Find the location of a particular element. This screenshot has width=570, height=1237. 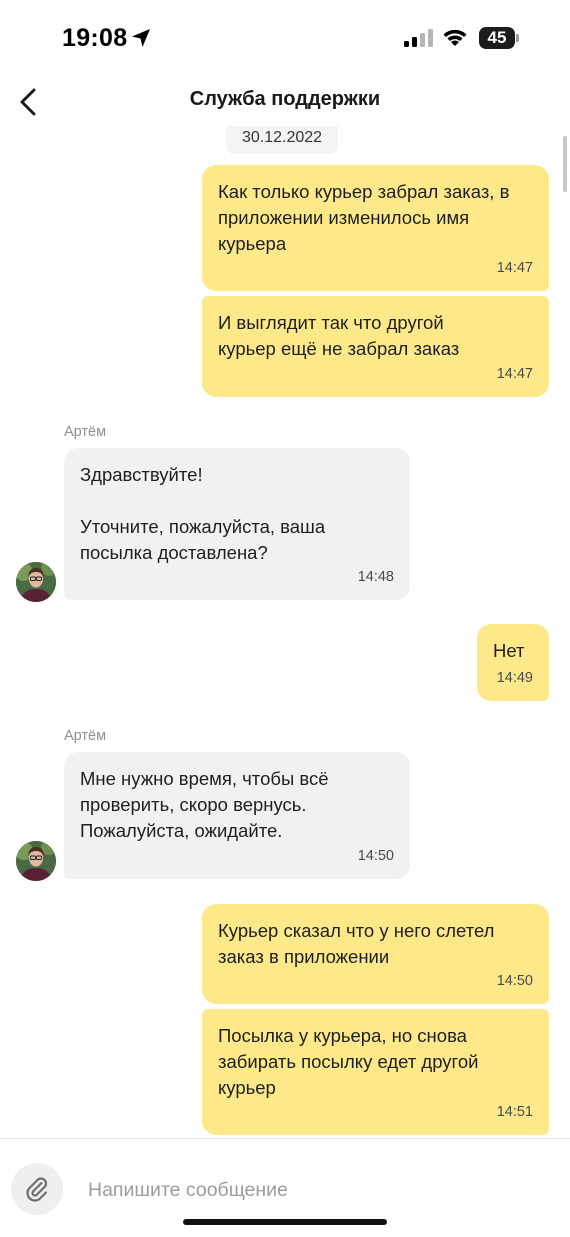

scrollbar is located at coordinates (565, 164).